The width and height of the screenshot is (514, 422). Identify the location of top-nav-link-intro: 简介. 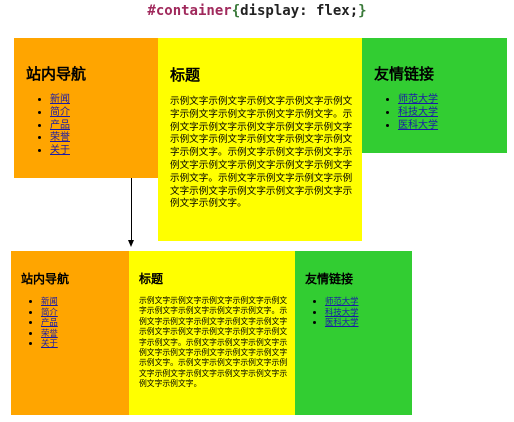
(60, 112).